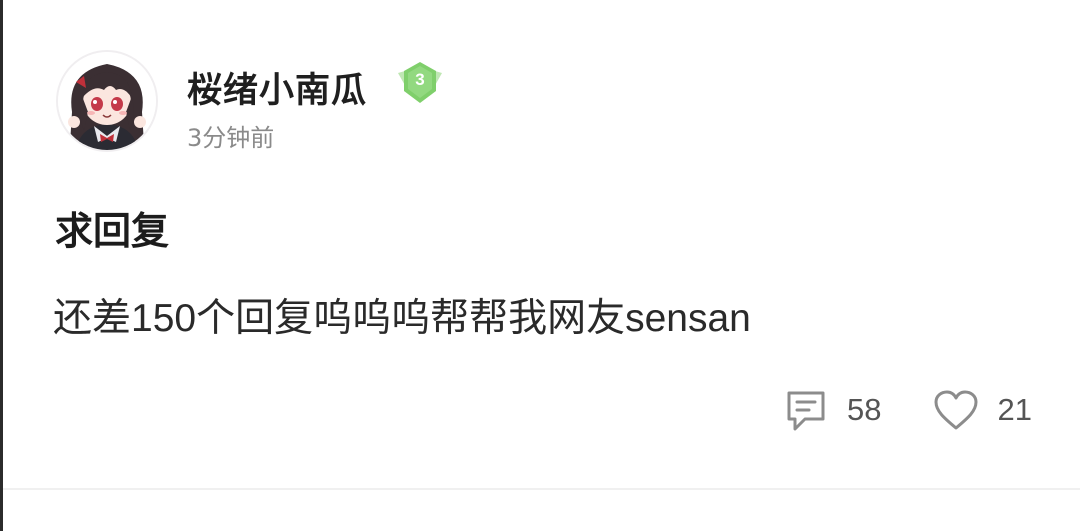 Image resolution: width=1080 pixels, height=531 pixels. What do you see at coordinates (982, 410) in the screenshot?
I see `like-button: 21` at bounding box center [982, 410].